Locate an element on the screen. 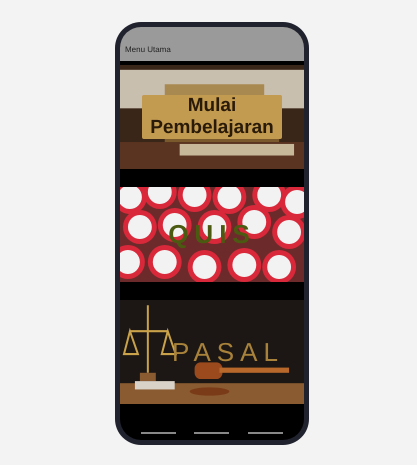 The width and height of the screenshot is (417, 465). app-bar-title: Menu Utama is located at coordinates (148, 50).